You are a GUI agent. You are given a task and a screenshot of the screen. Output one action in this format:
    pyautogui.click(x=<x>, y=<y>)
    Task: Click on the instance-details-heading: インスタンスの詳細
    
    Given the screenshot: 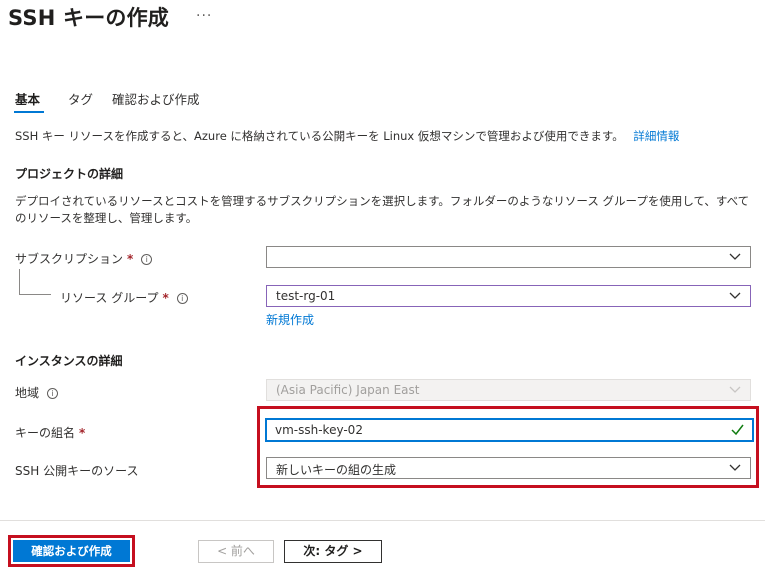 What is the action you would take?
    pyautogui.click(x=69, y=361)
    